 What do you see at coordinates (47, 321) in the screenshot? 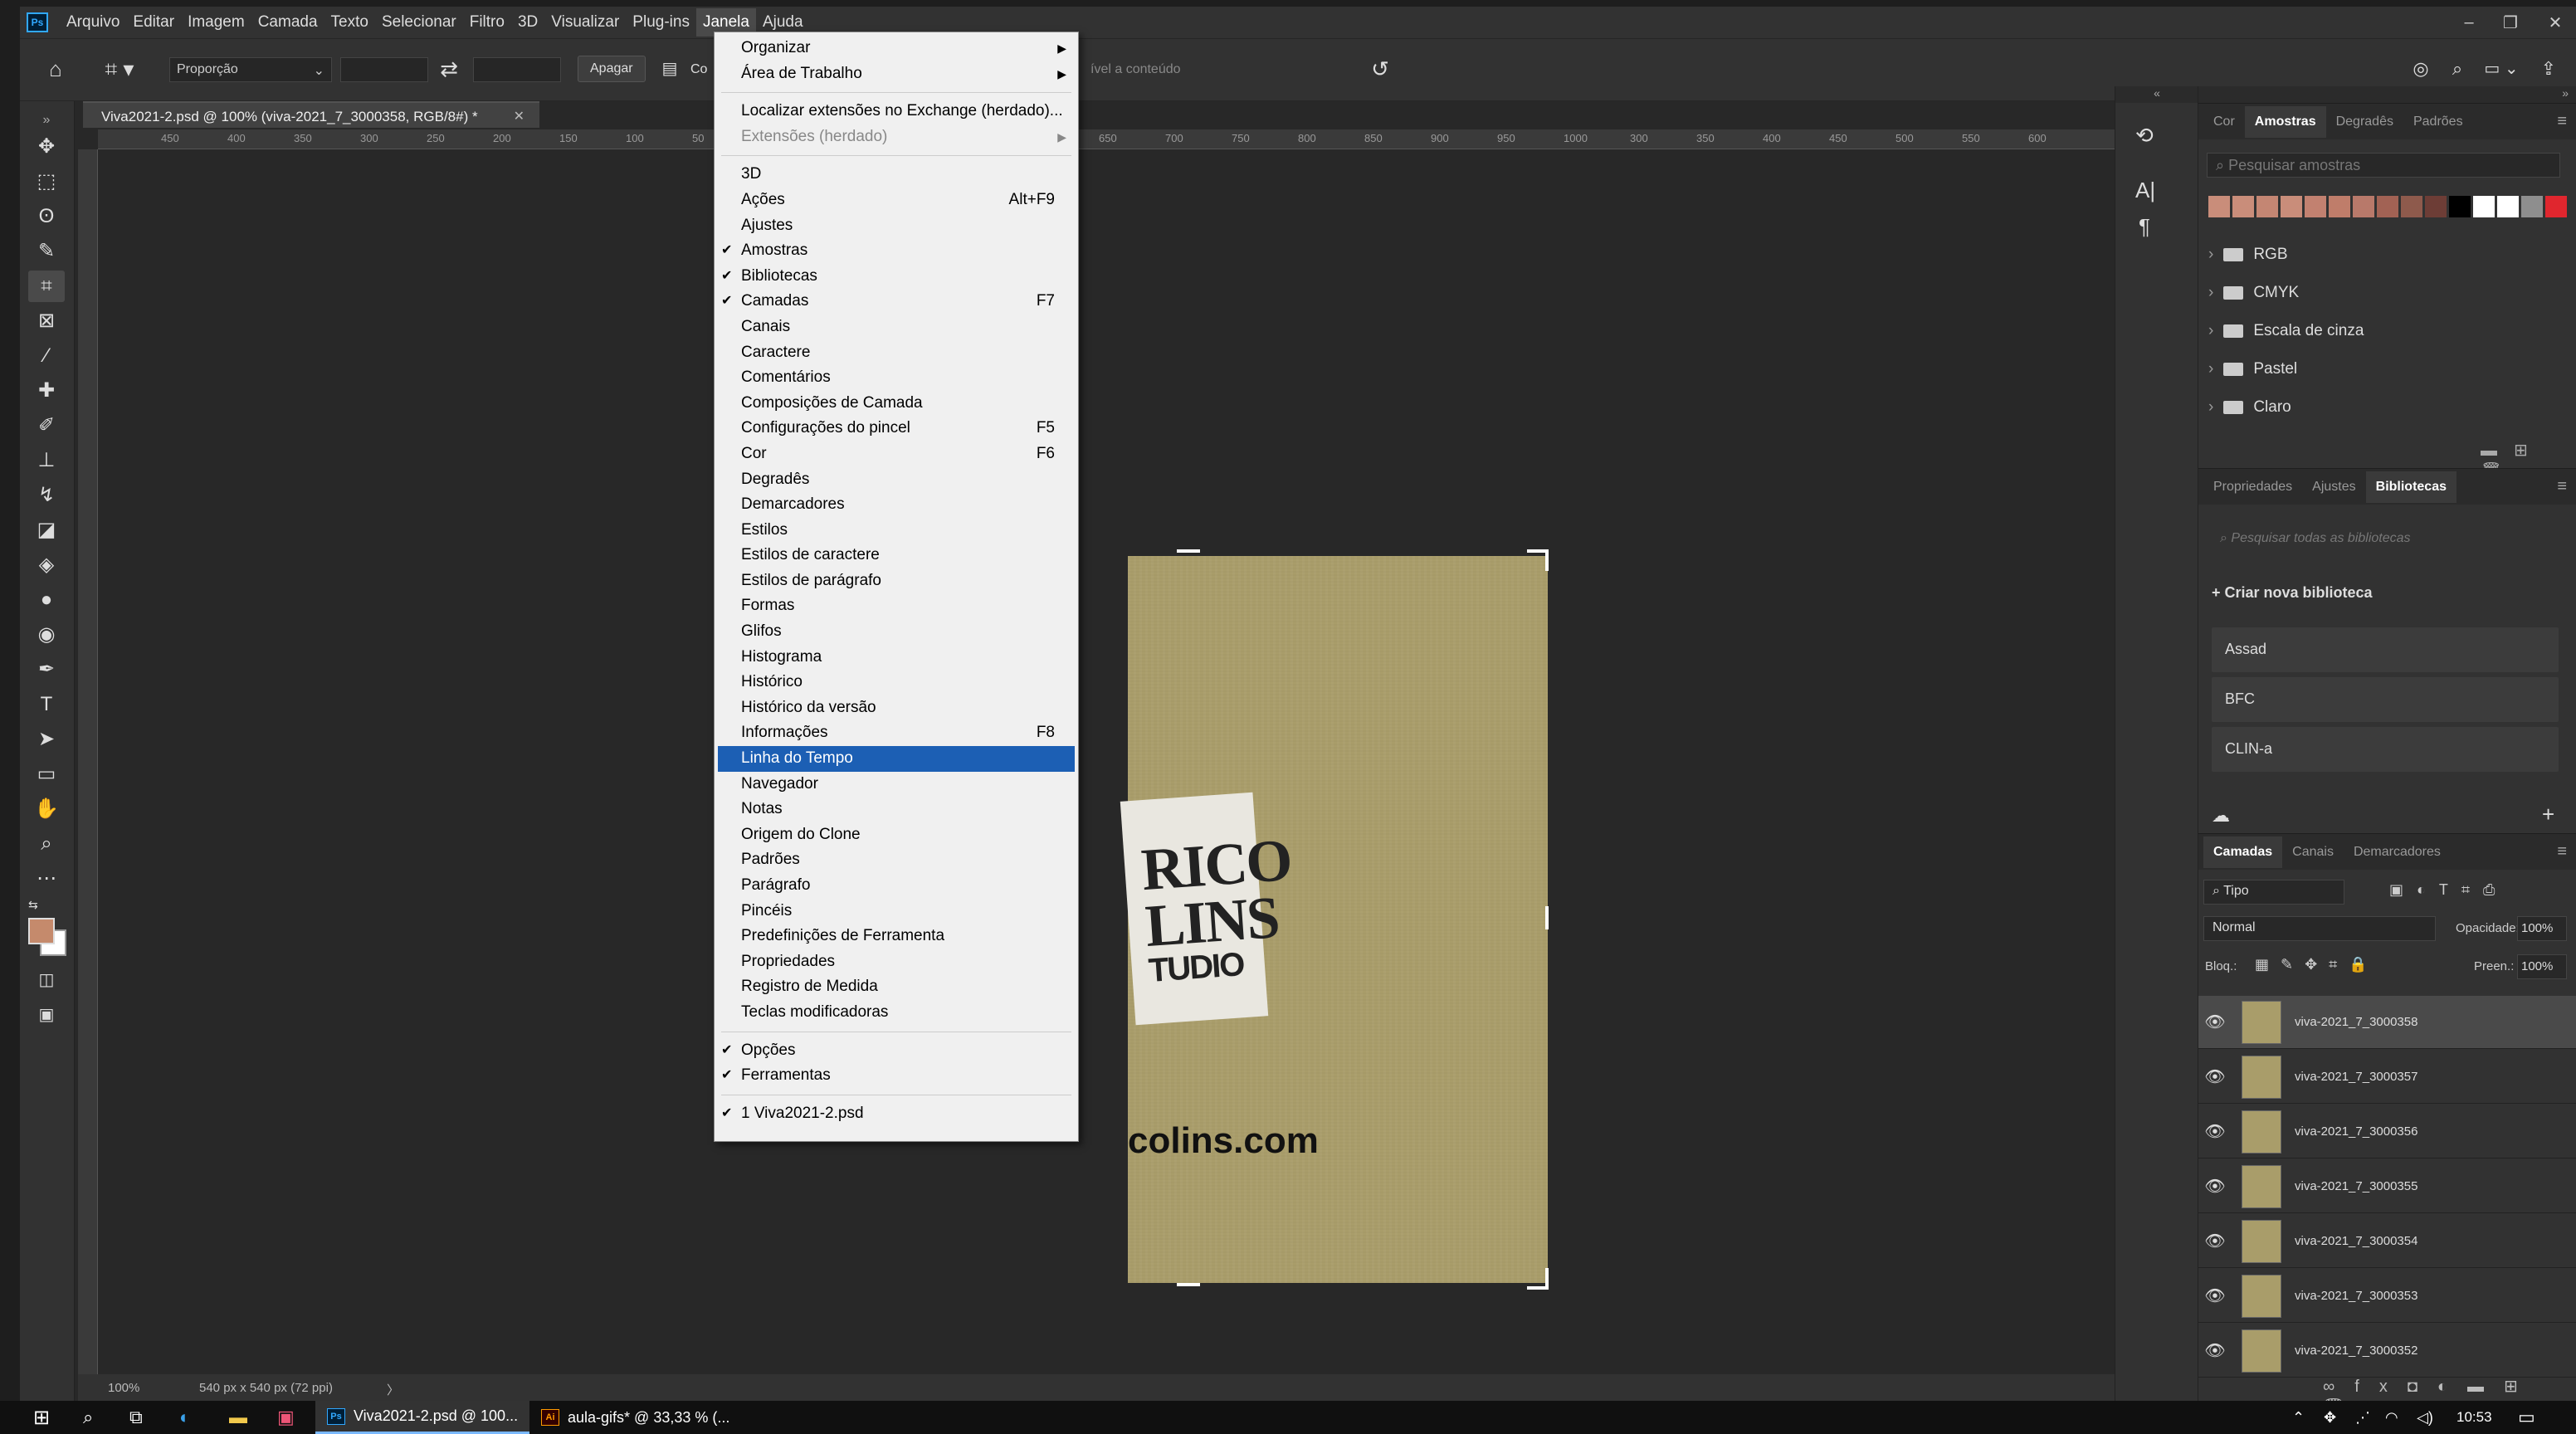
I see `frame-tool-icon: ⊠` at bounding box center [47, 321].